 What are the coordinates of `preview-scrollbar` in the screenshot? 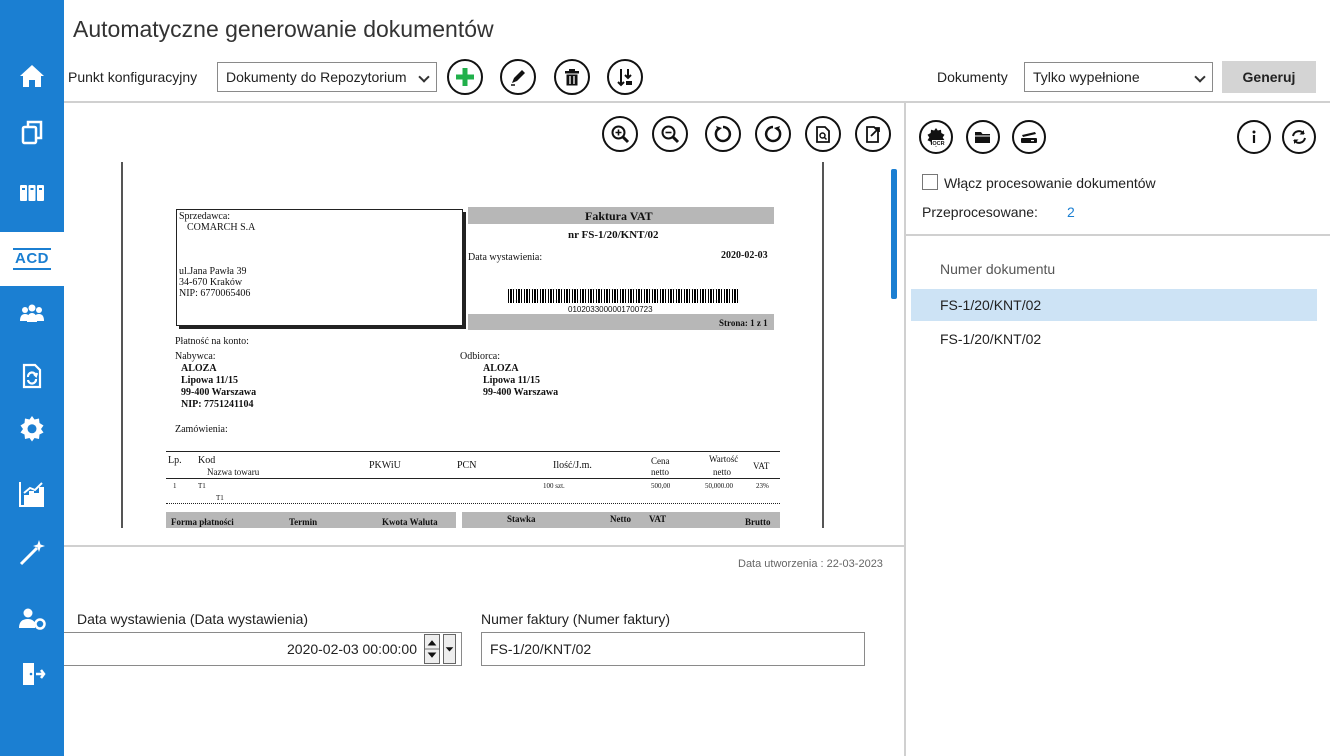 It's located at (894, 234).